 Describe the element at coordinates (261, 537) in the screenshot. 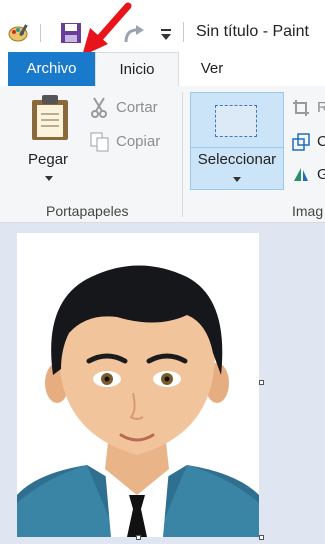

I see `canvas-resize-handle-corner` at that location.